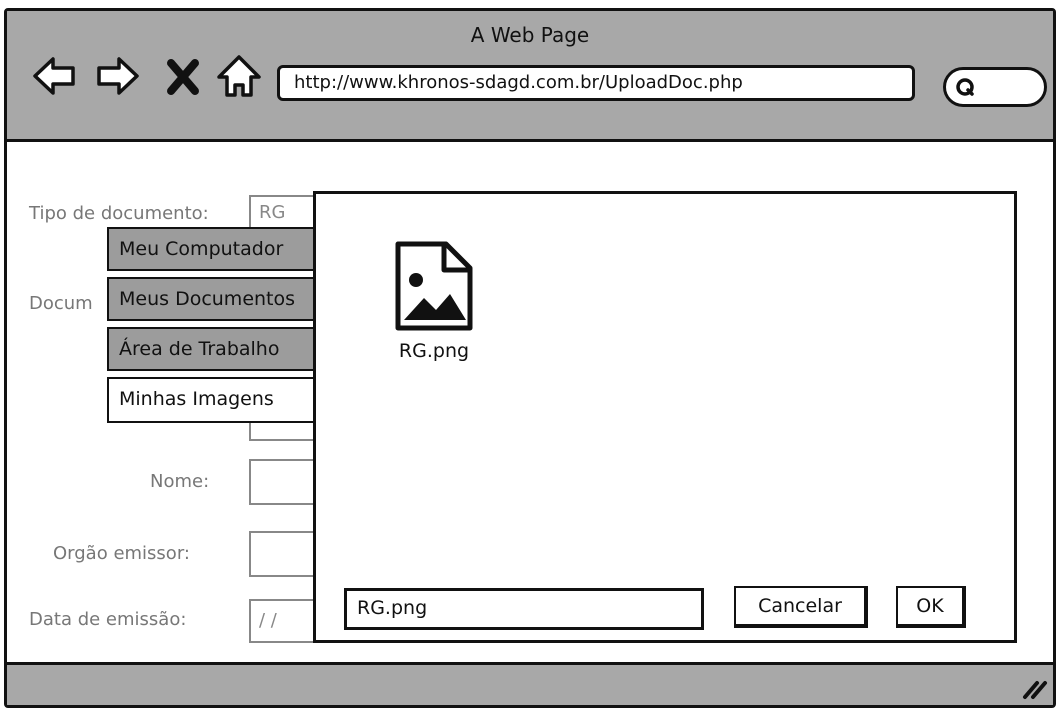 Image resolution: width=1060 pixels, height=711 pixels. Describe the element at coordinates (212, 400) in the screenshot. I see `location-my-images: Minhas Imagens` at that location.